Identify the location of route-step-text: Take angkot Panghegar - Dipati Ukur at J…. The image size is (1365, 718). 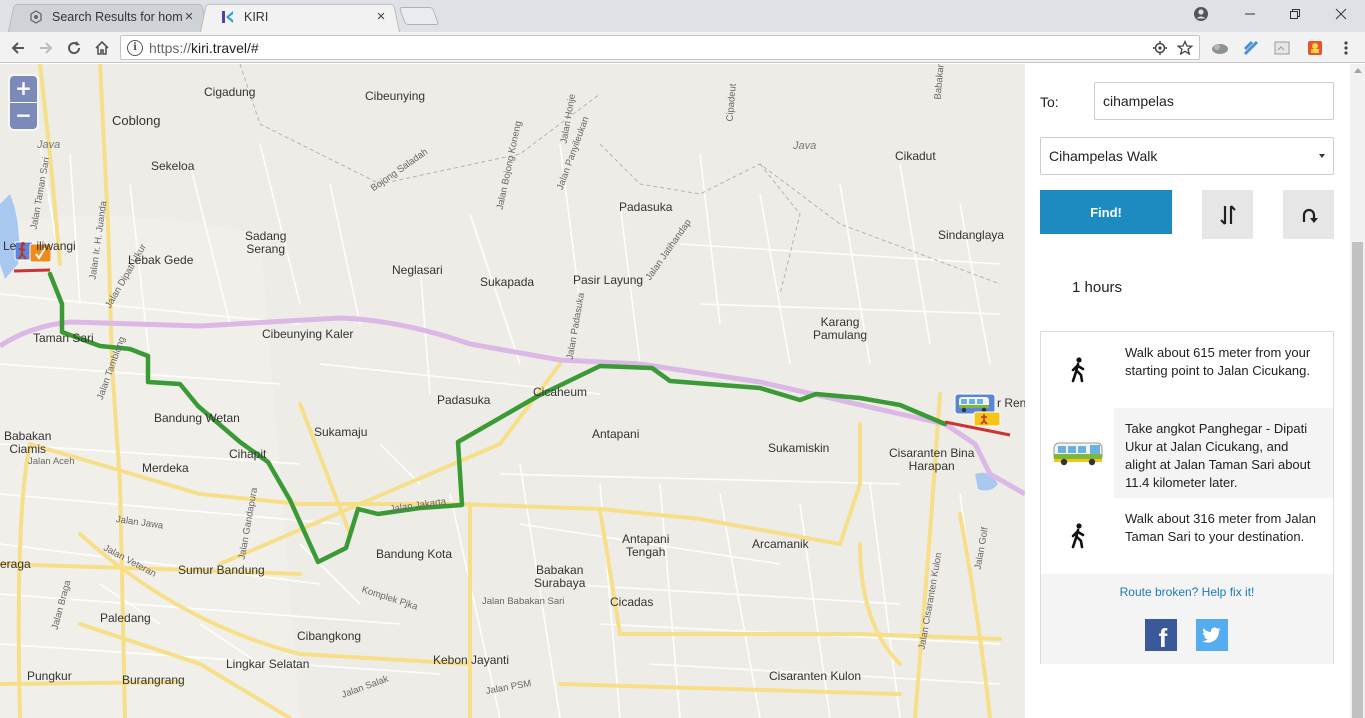
(1218, 455).